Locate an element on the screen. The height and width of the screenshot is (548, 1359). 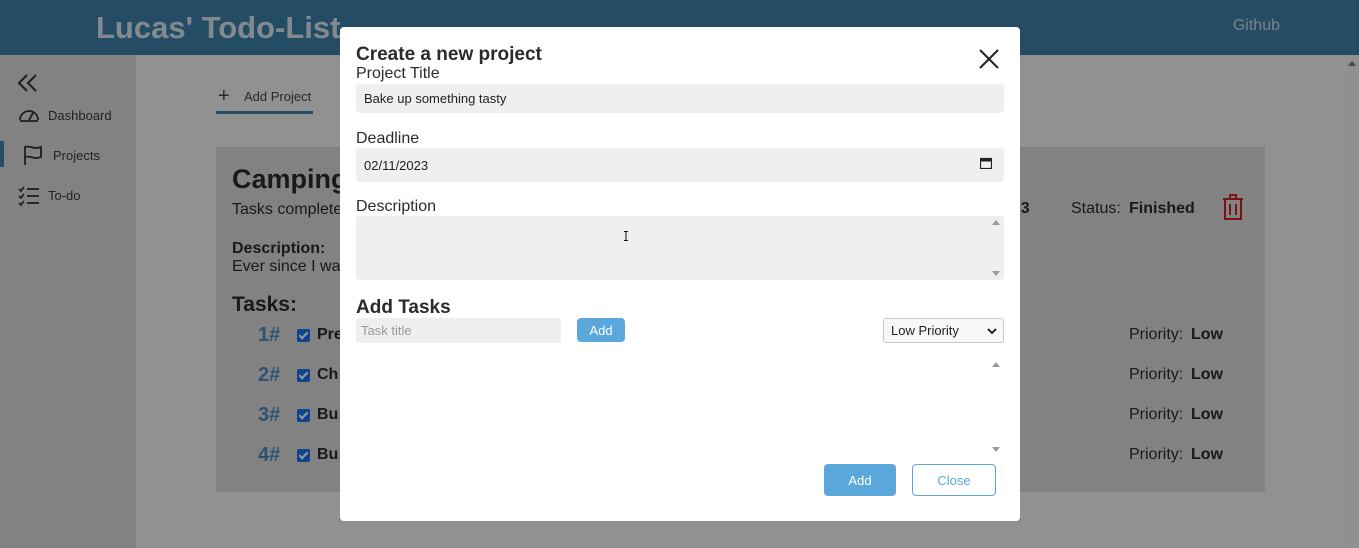
chevron-down-icon is located at coordinates (992, 331).